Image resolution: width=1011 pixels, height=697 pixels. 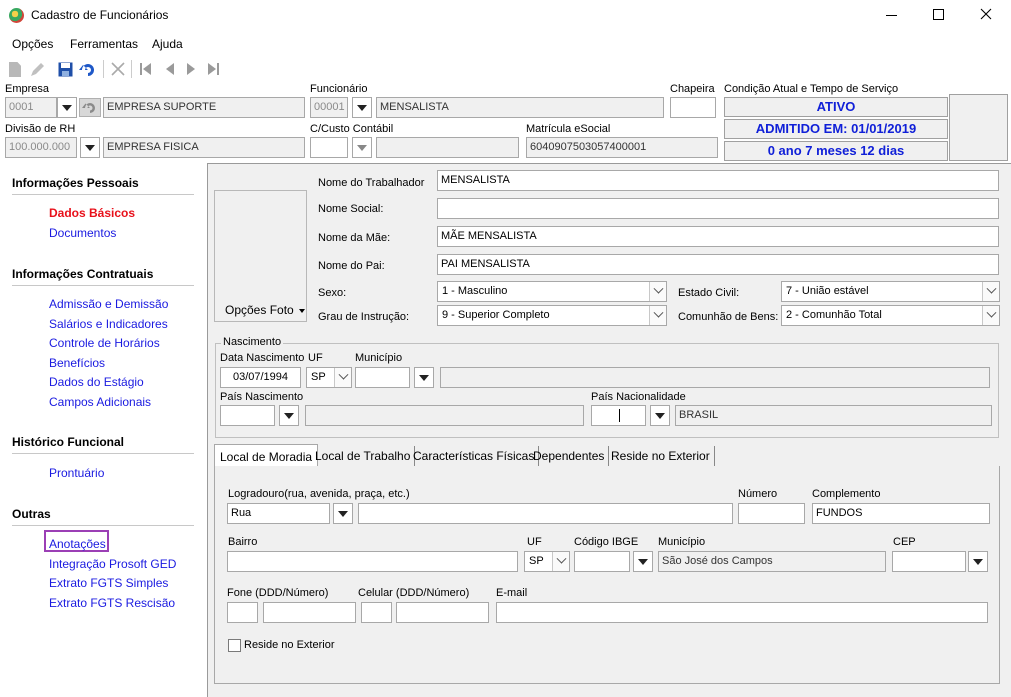 What do you see at coordinates (569, 456) in the screenshot?
I see `tab-dependentes: Dependentes` at bounding box center [569, 456].